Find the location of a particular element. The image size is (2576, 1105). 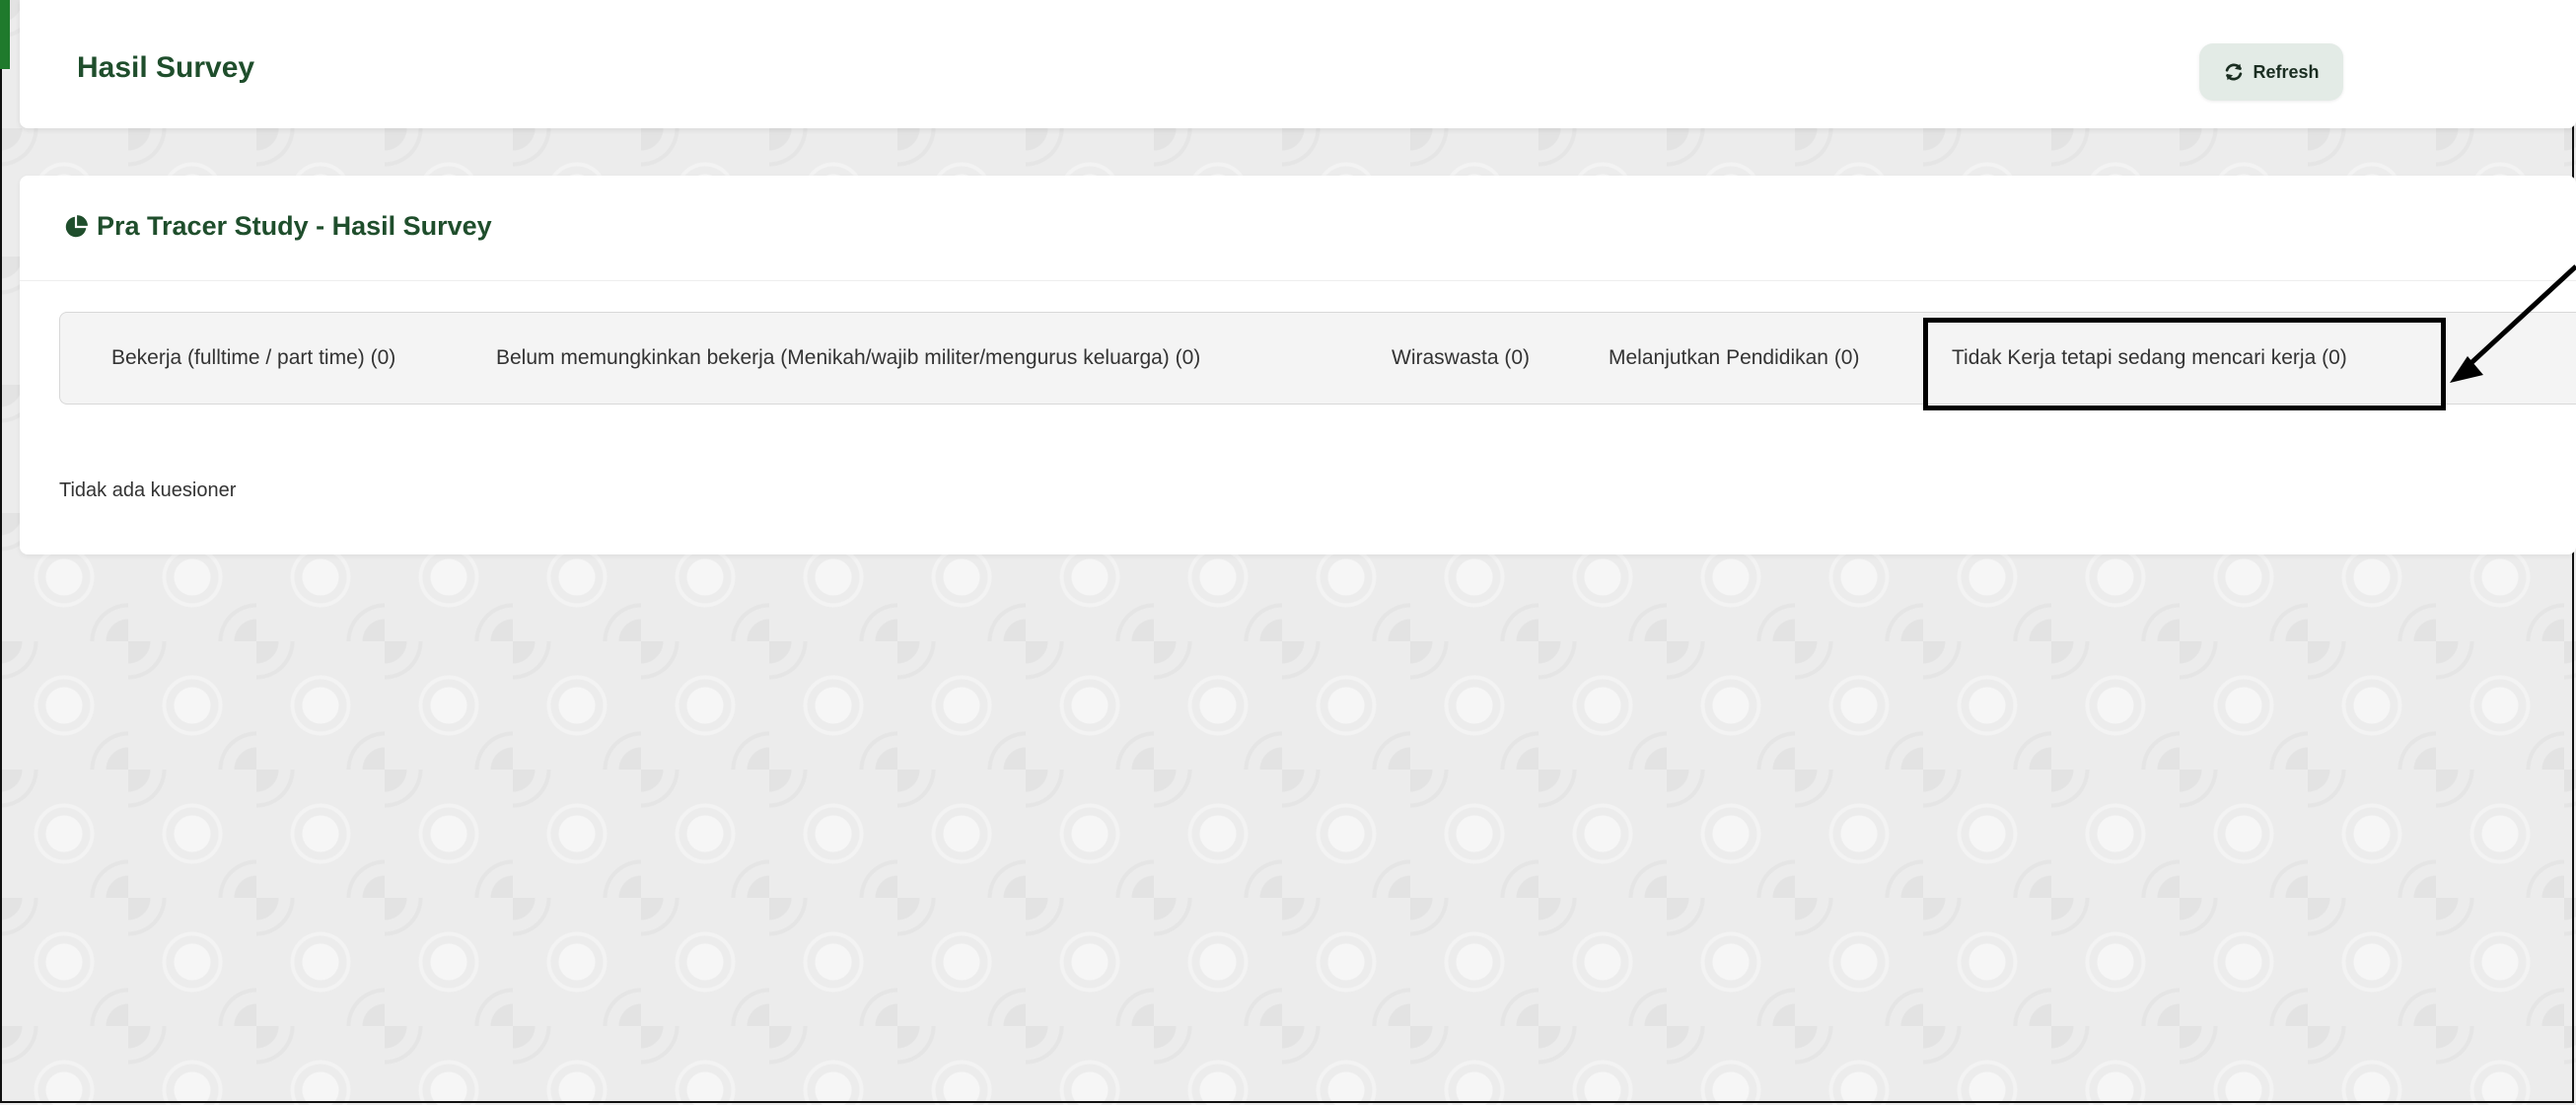

pie-chart-icon is located at coordinates (76, 227).